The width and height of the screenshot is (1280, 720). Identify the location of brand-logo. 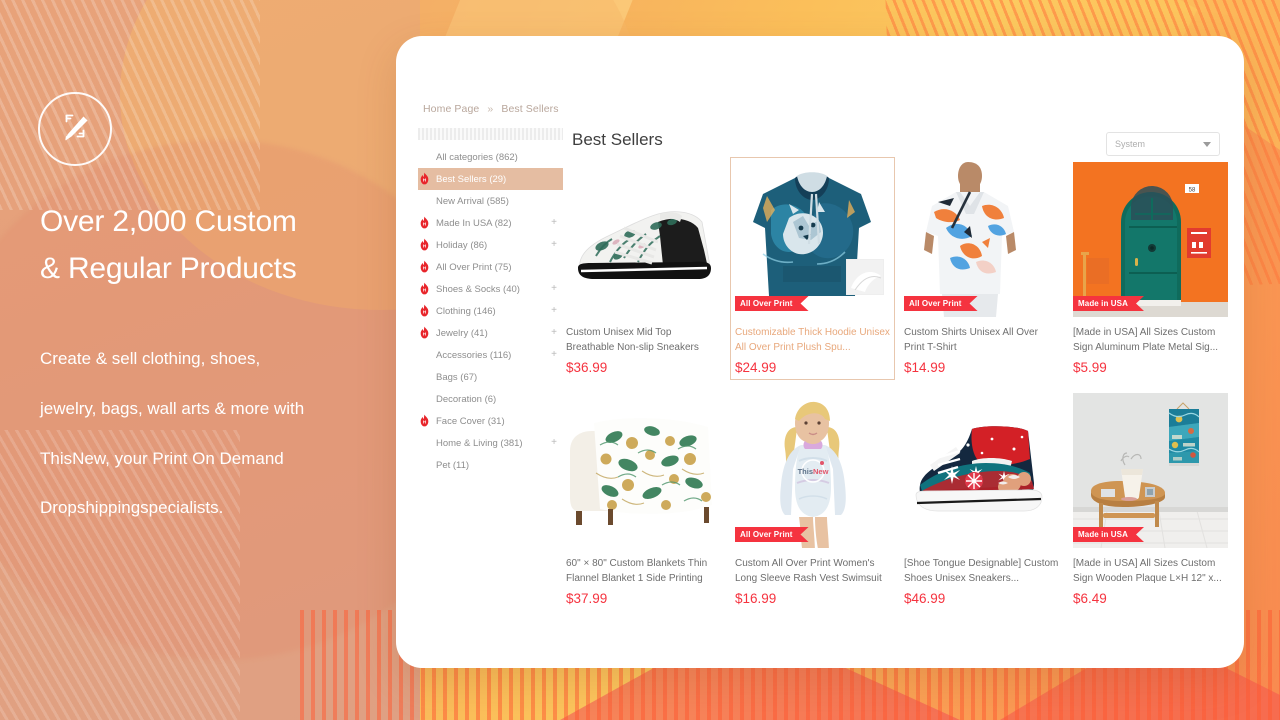
(75, 129).